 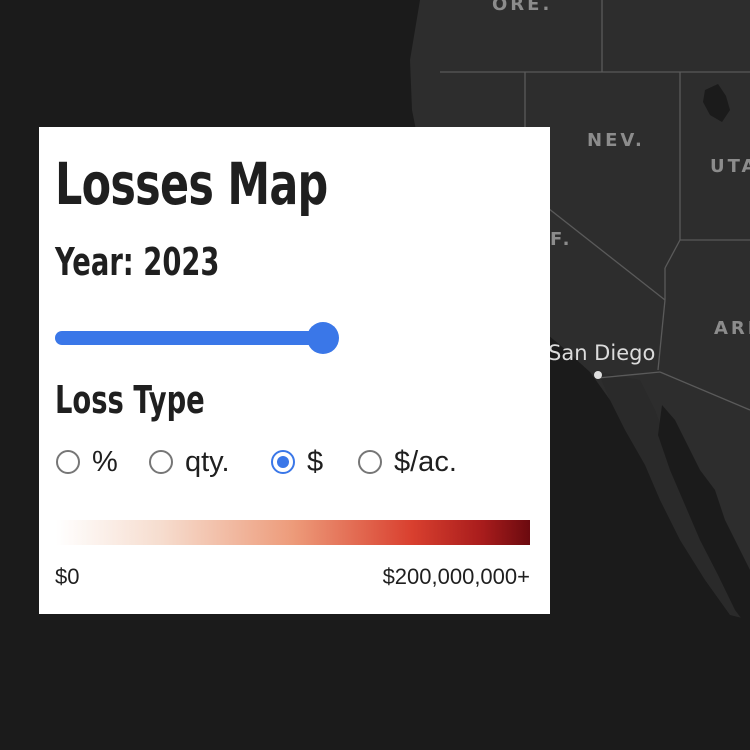 I want to click on map-label-arizona: ARI, so click(x=732, y=328).